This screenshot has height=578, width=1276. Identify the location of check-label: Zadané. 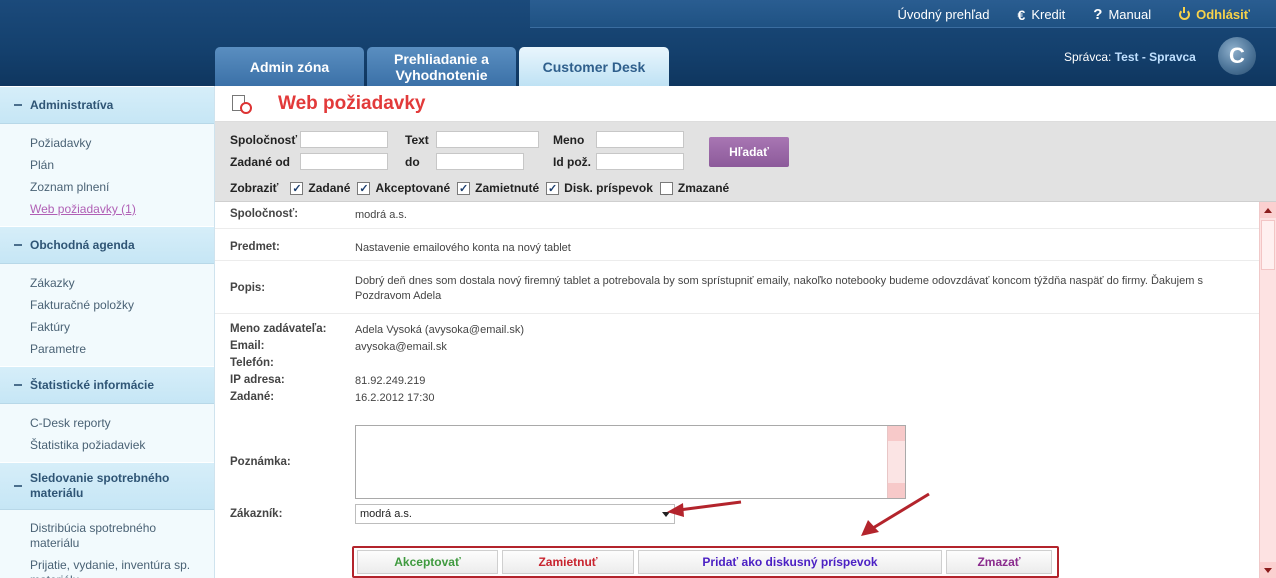
(329, 188).